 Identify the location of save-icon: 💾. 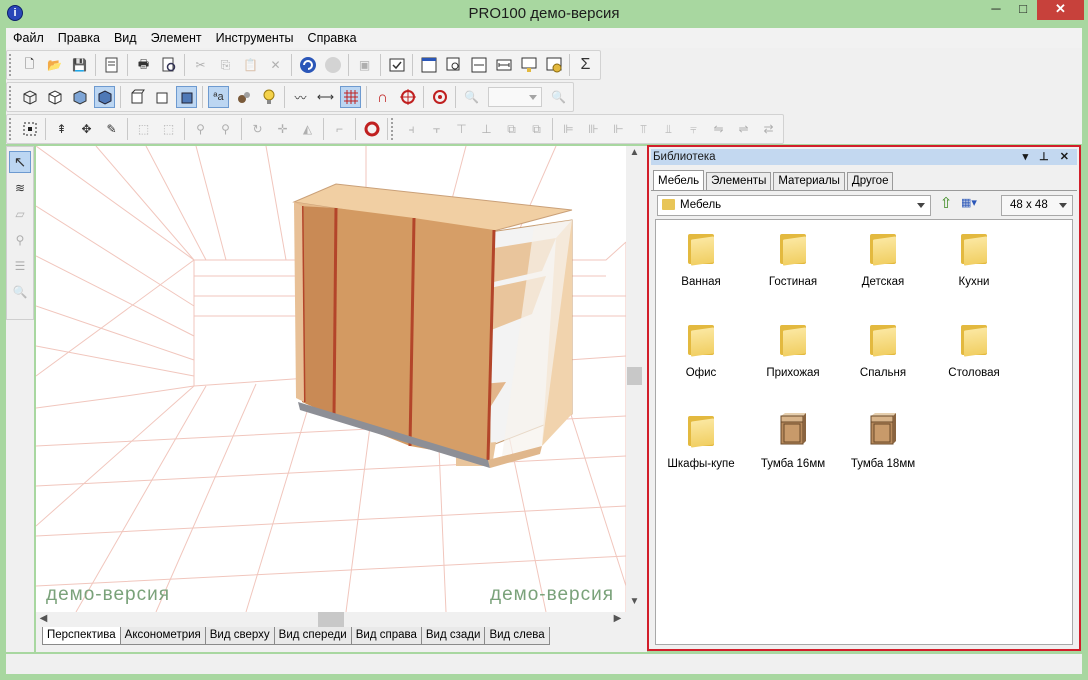
(79, 65).